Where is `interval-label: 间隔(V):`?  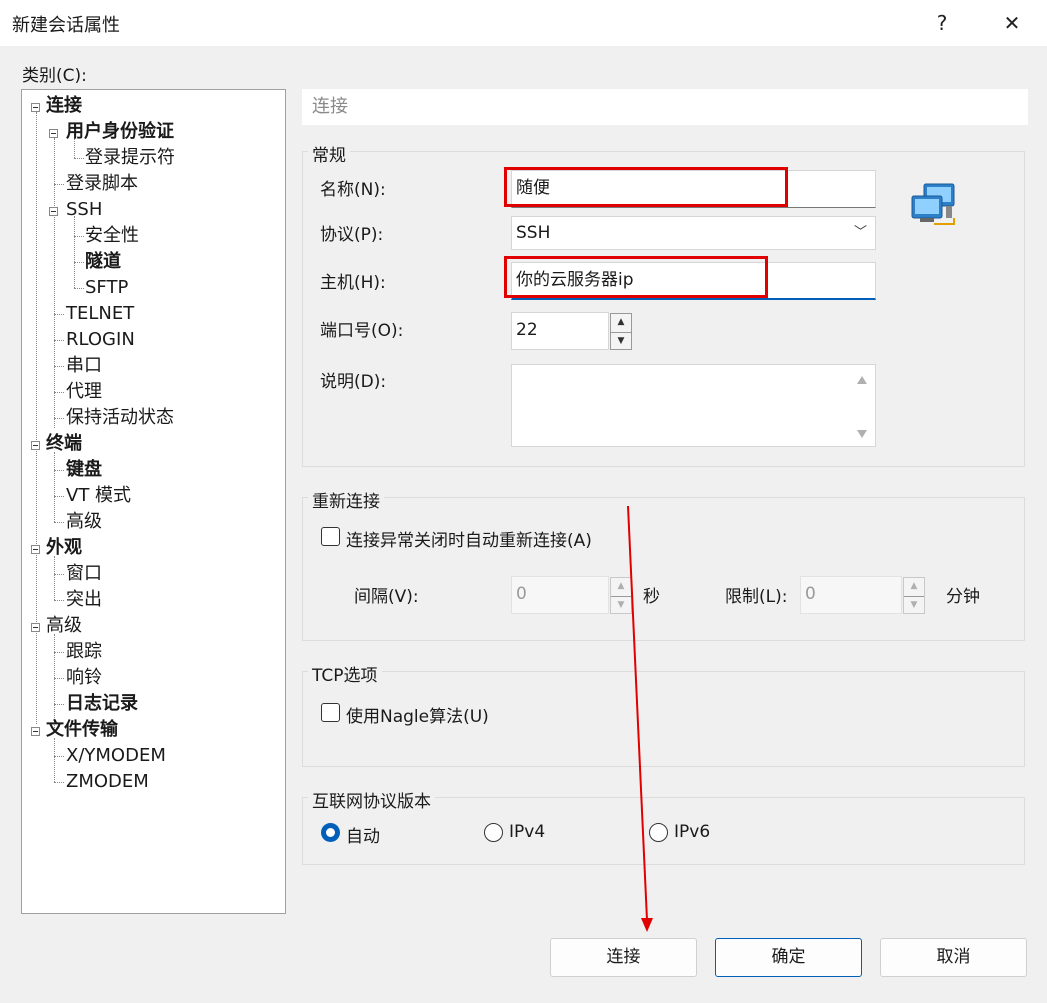
interval-label: 间隔(V): is located at coordinates (386, 597).